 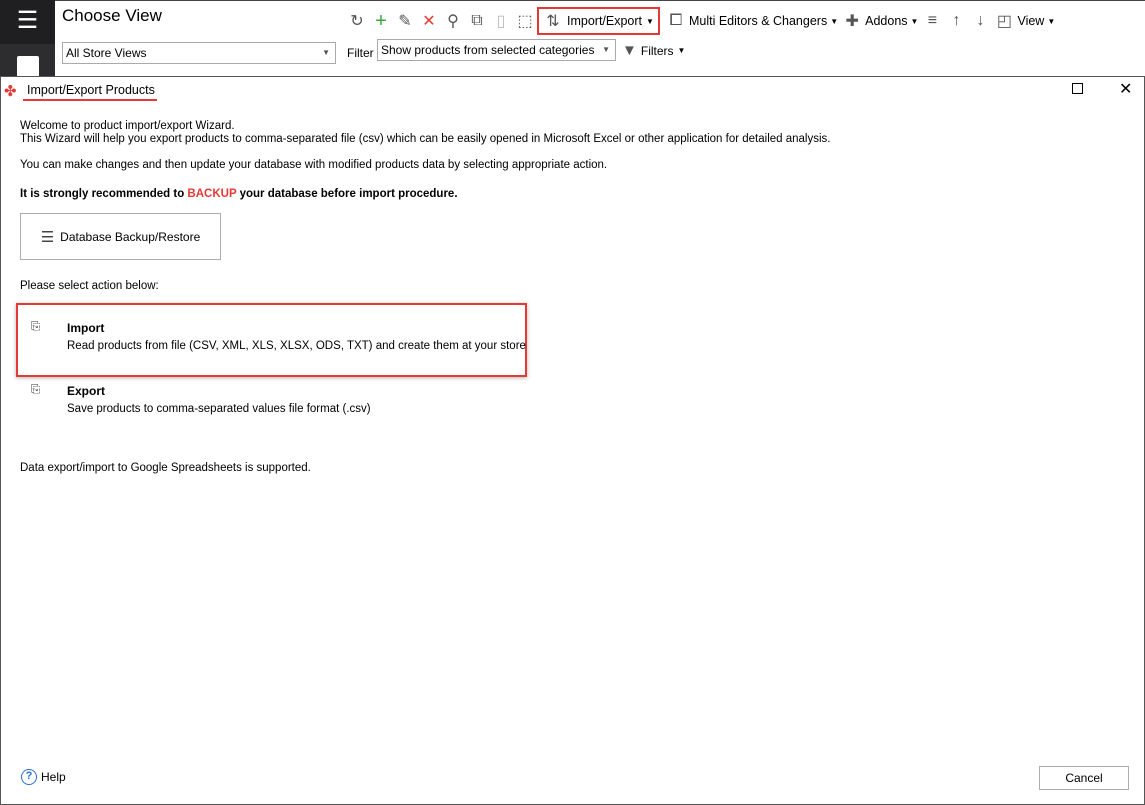 I want to click on sidebar: ☰, so click(x=27, y=38).